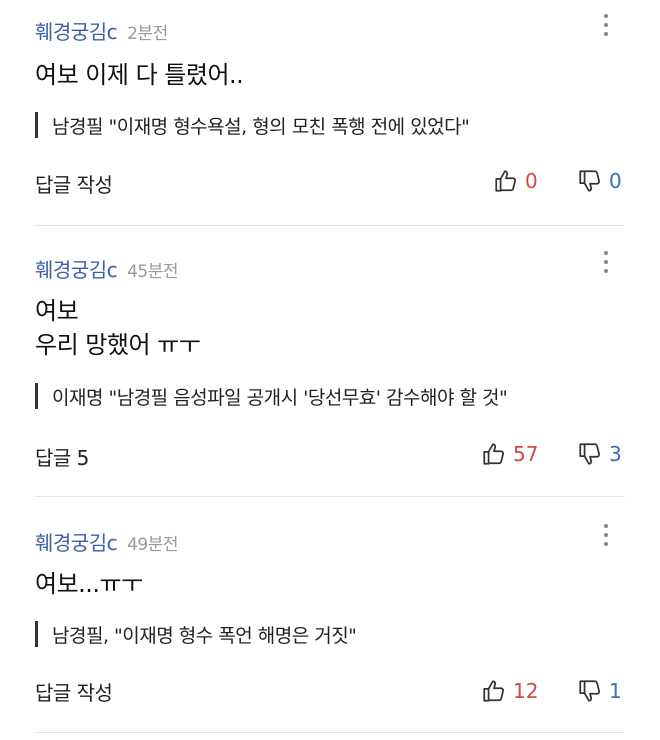  What do you see at coordinates (261, 126) in the screenshot?
I see `quoted-article-title: 남경필 "이재명 형수욕설, 형의 모친 폭행 전에 있었다"` at bounding box center [261, 126].